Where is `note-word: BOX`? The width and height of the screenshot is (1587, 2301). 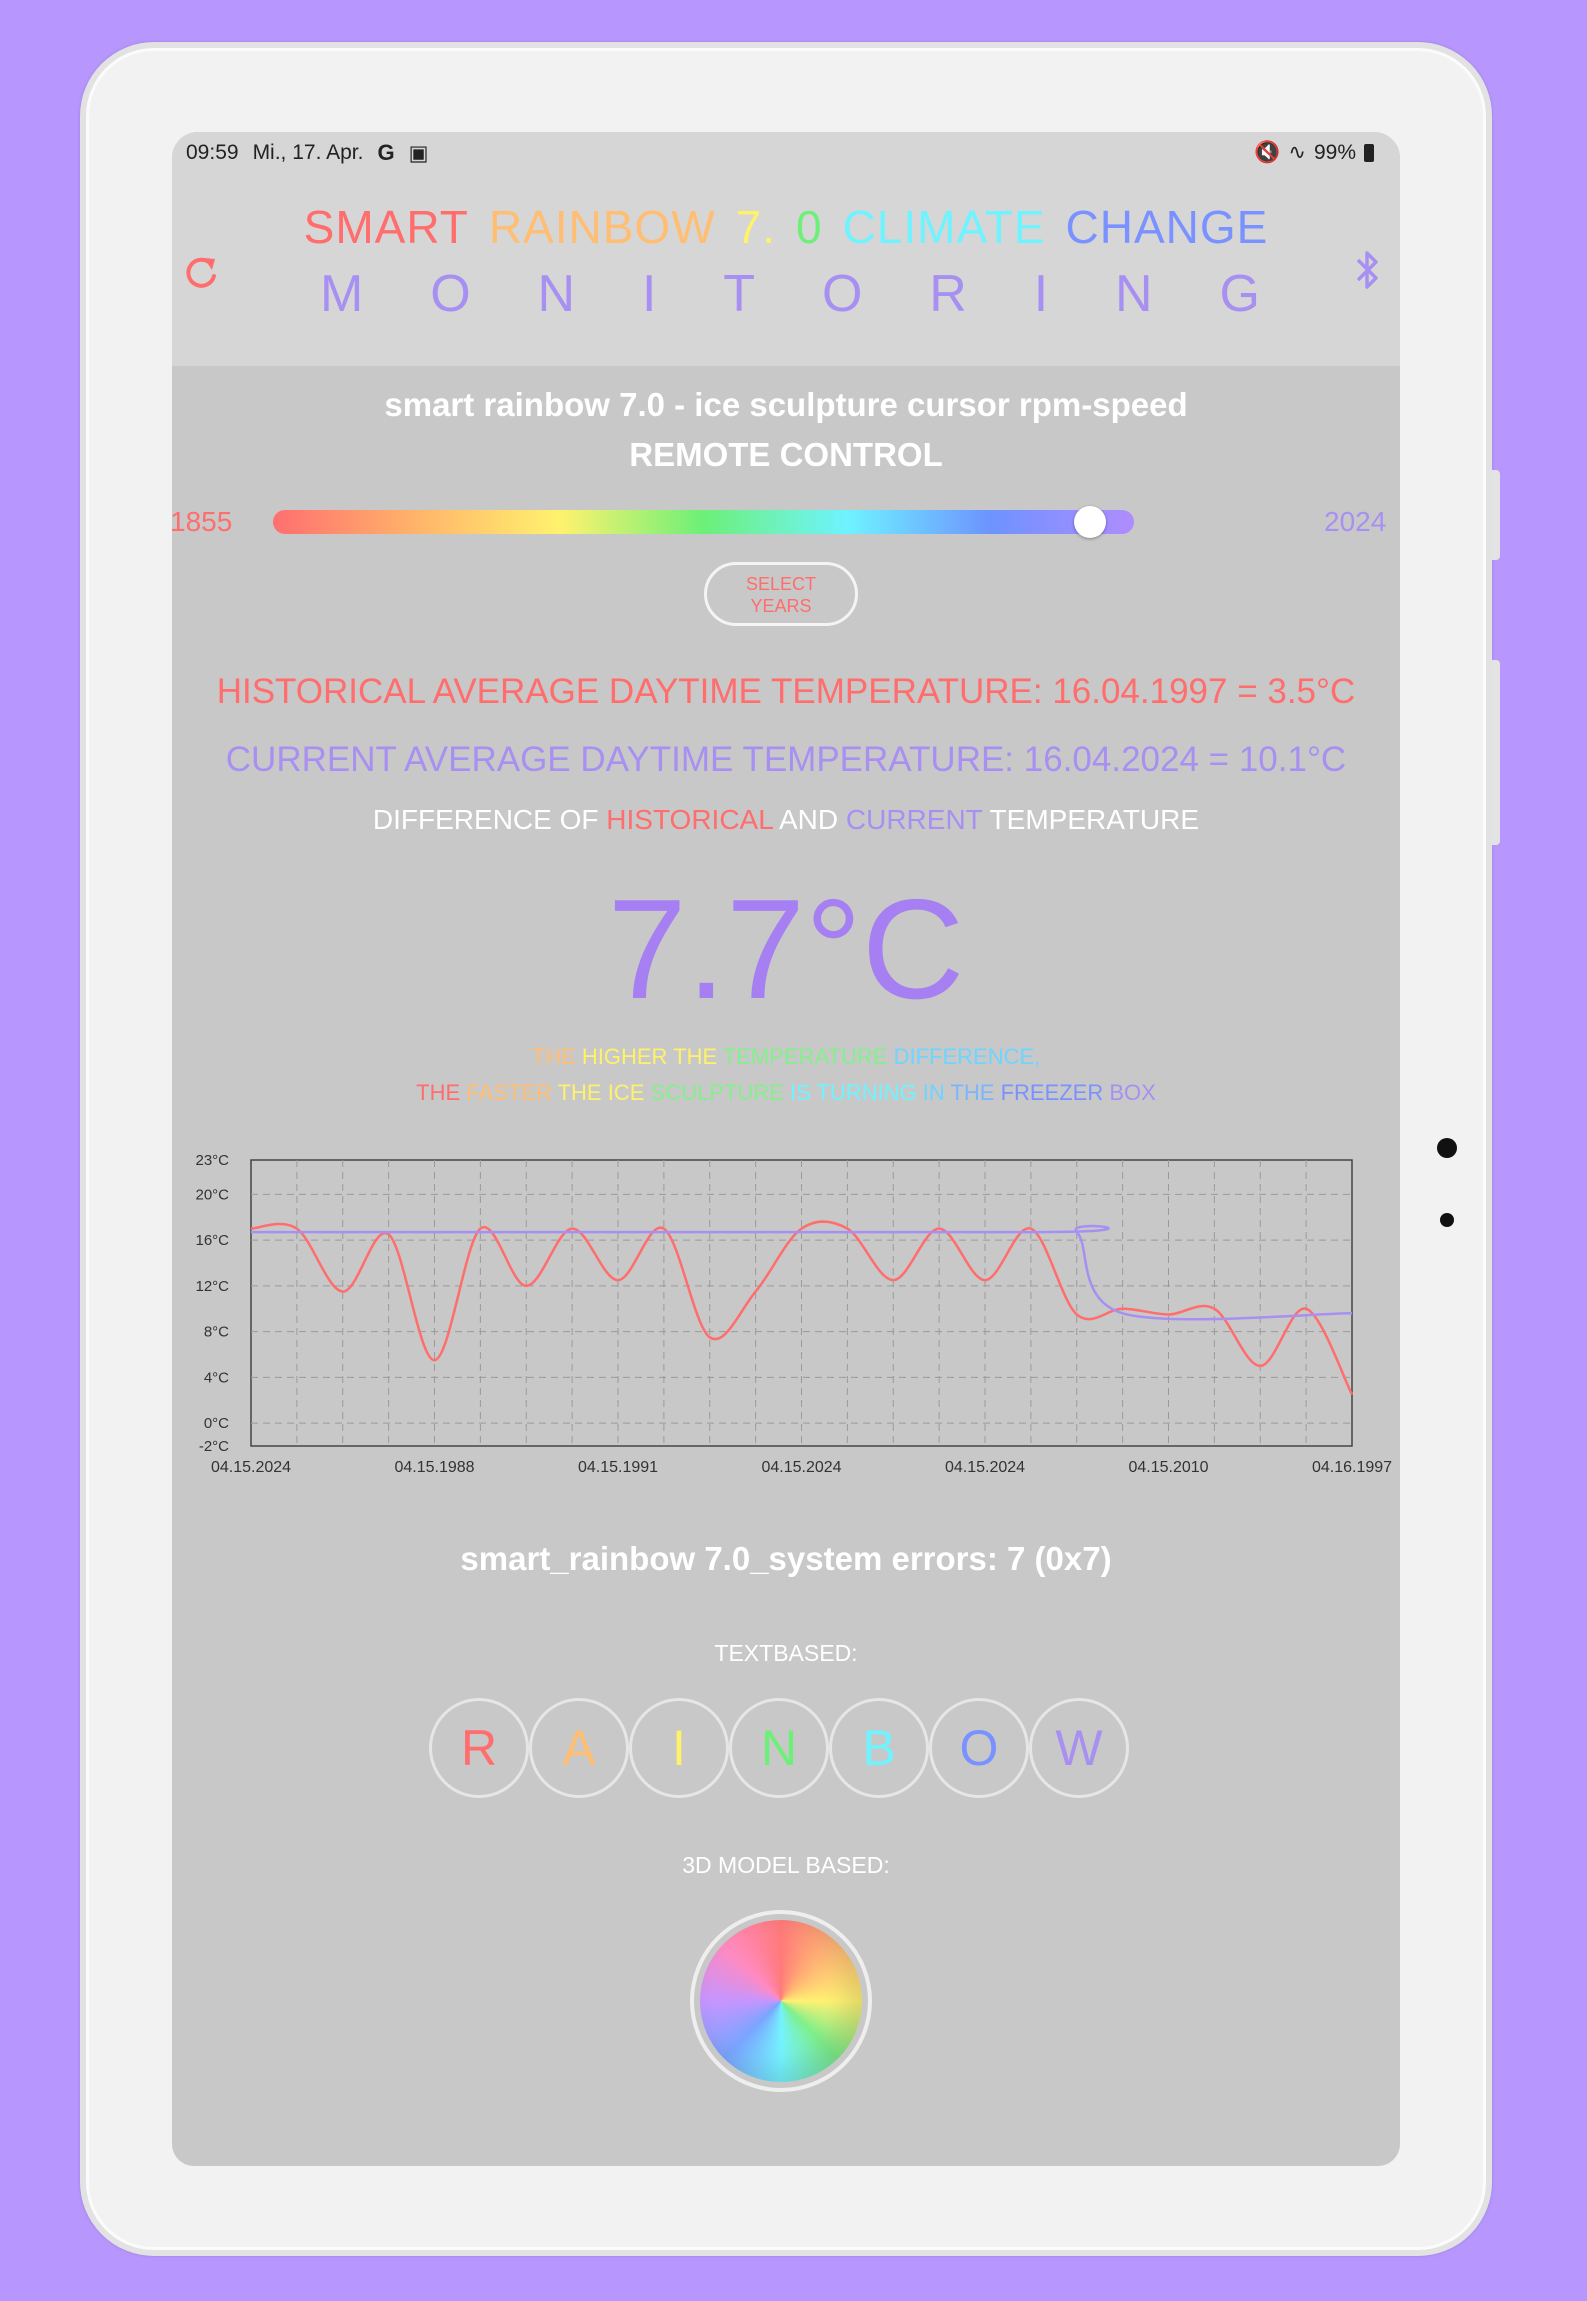 note-word: BOX is located at coordinates (1132, 1092).